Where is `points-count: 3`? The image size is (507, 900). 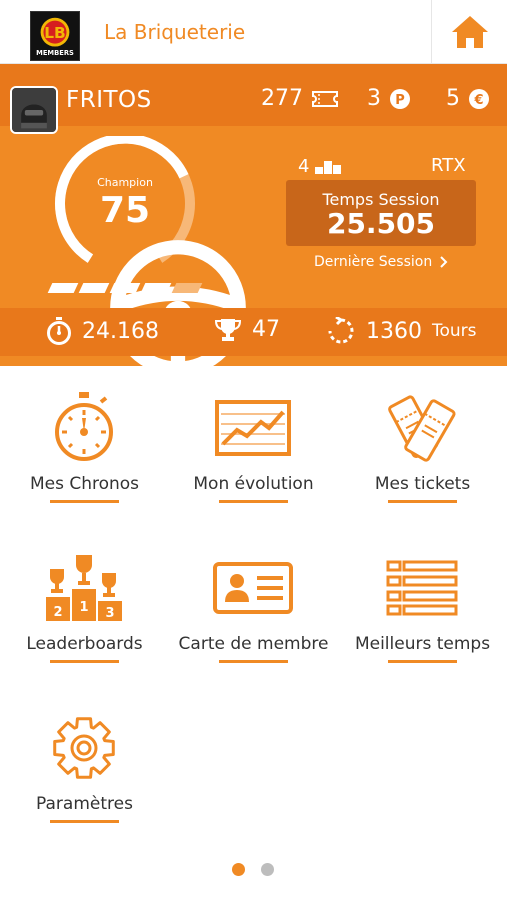
points-count: 3 is located at coordinates (374, 98).